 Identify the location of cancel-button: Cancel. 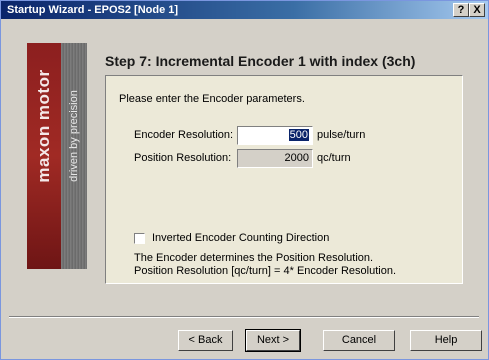
(359, 340).